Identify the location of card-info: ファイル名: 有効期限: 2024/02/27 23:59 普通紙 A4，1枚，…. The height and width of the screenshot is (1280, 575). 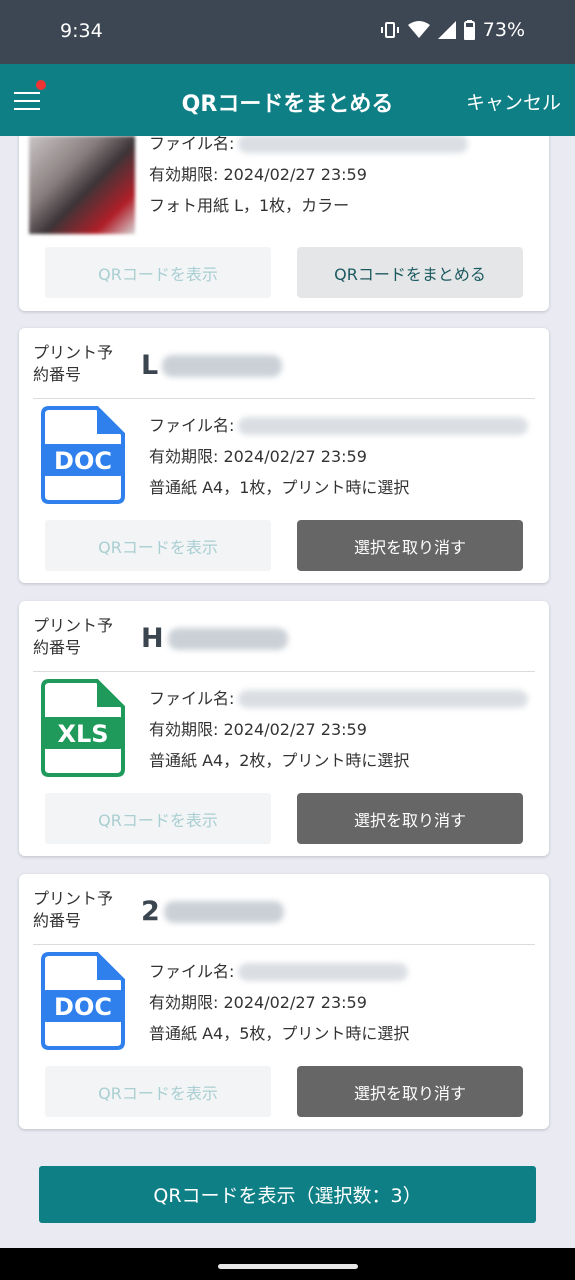
(339, 456).